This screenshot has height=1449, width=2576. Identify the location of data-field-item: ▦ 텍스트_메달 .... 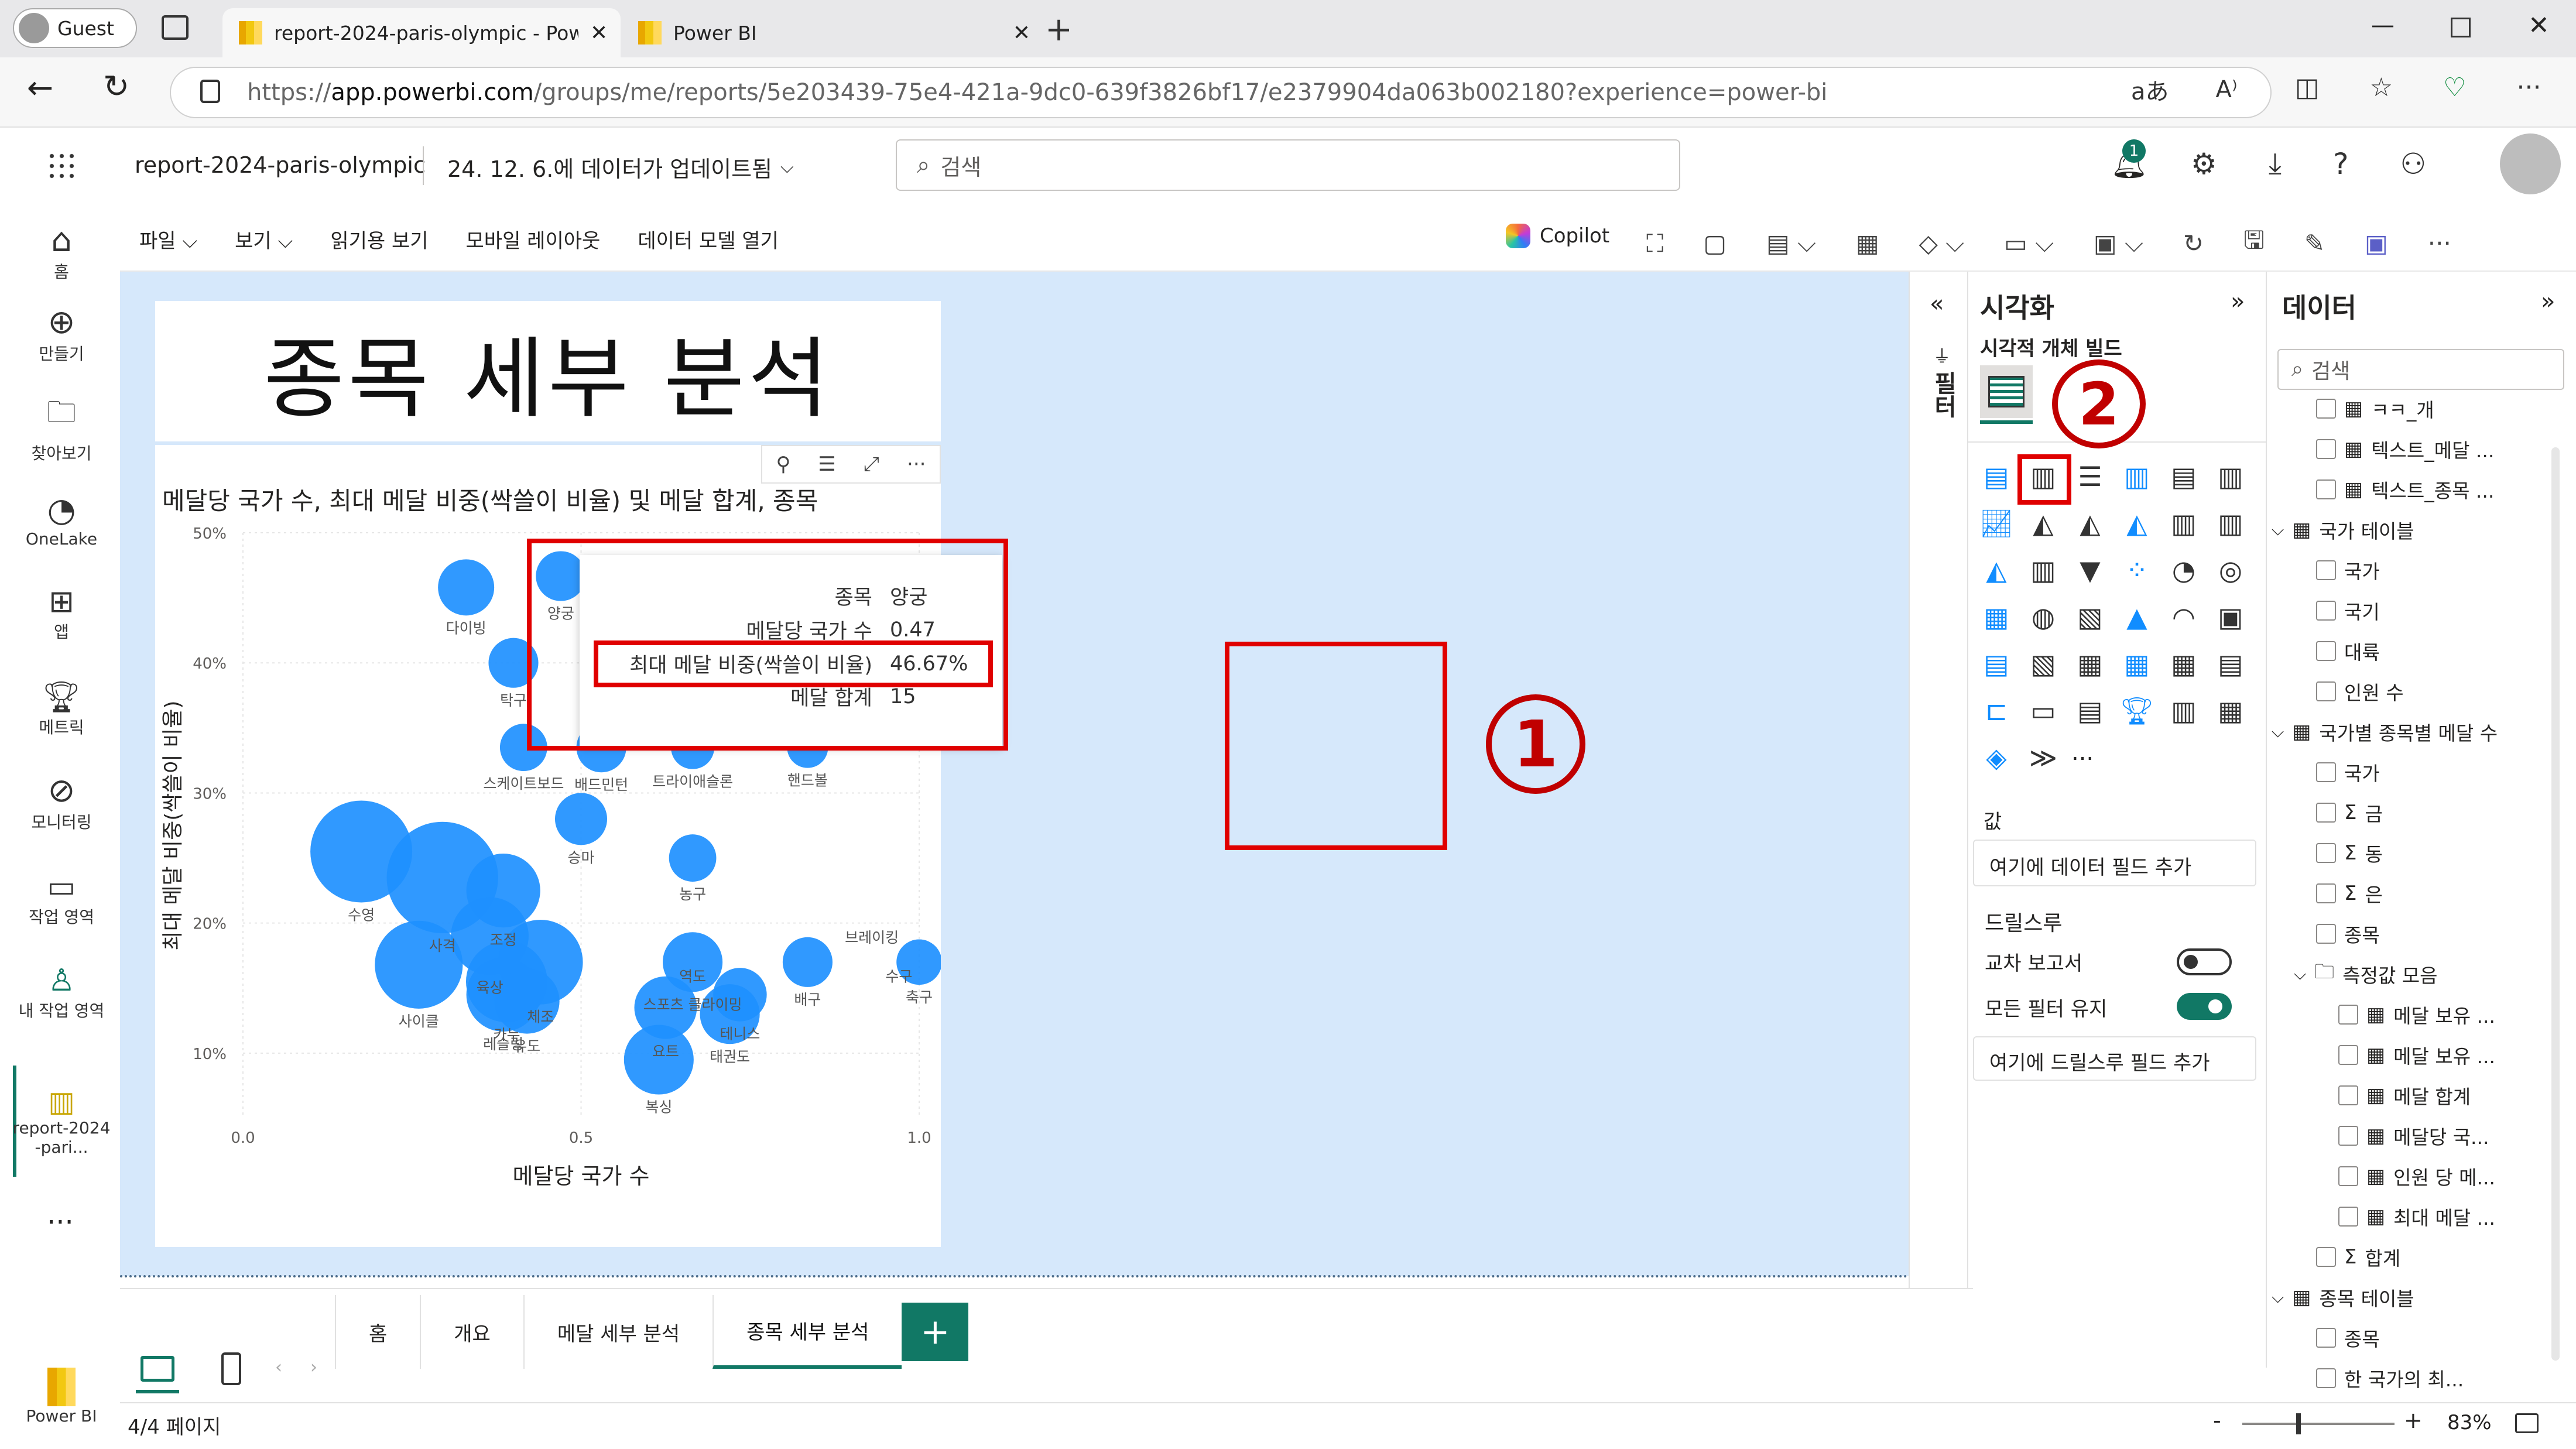
(2405, 449).